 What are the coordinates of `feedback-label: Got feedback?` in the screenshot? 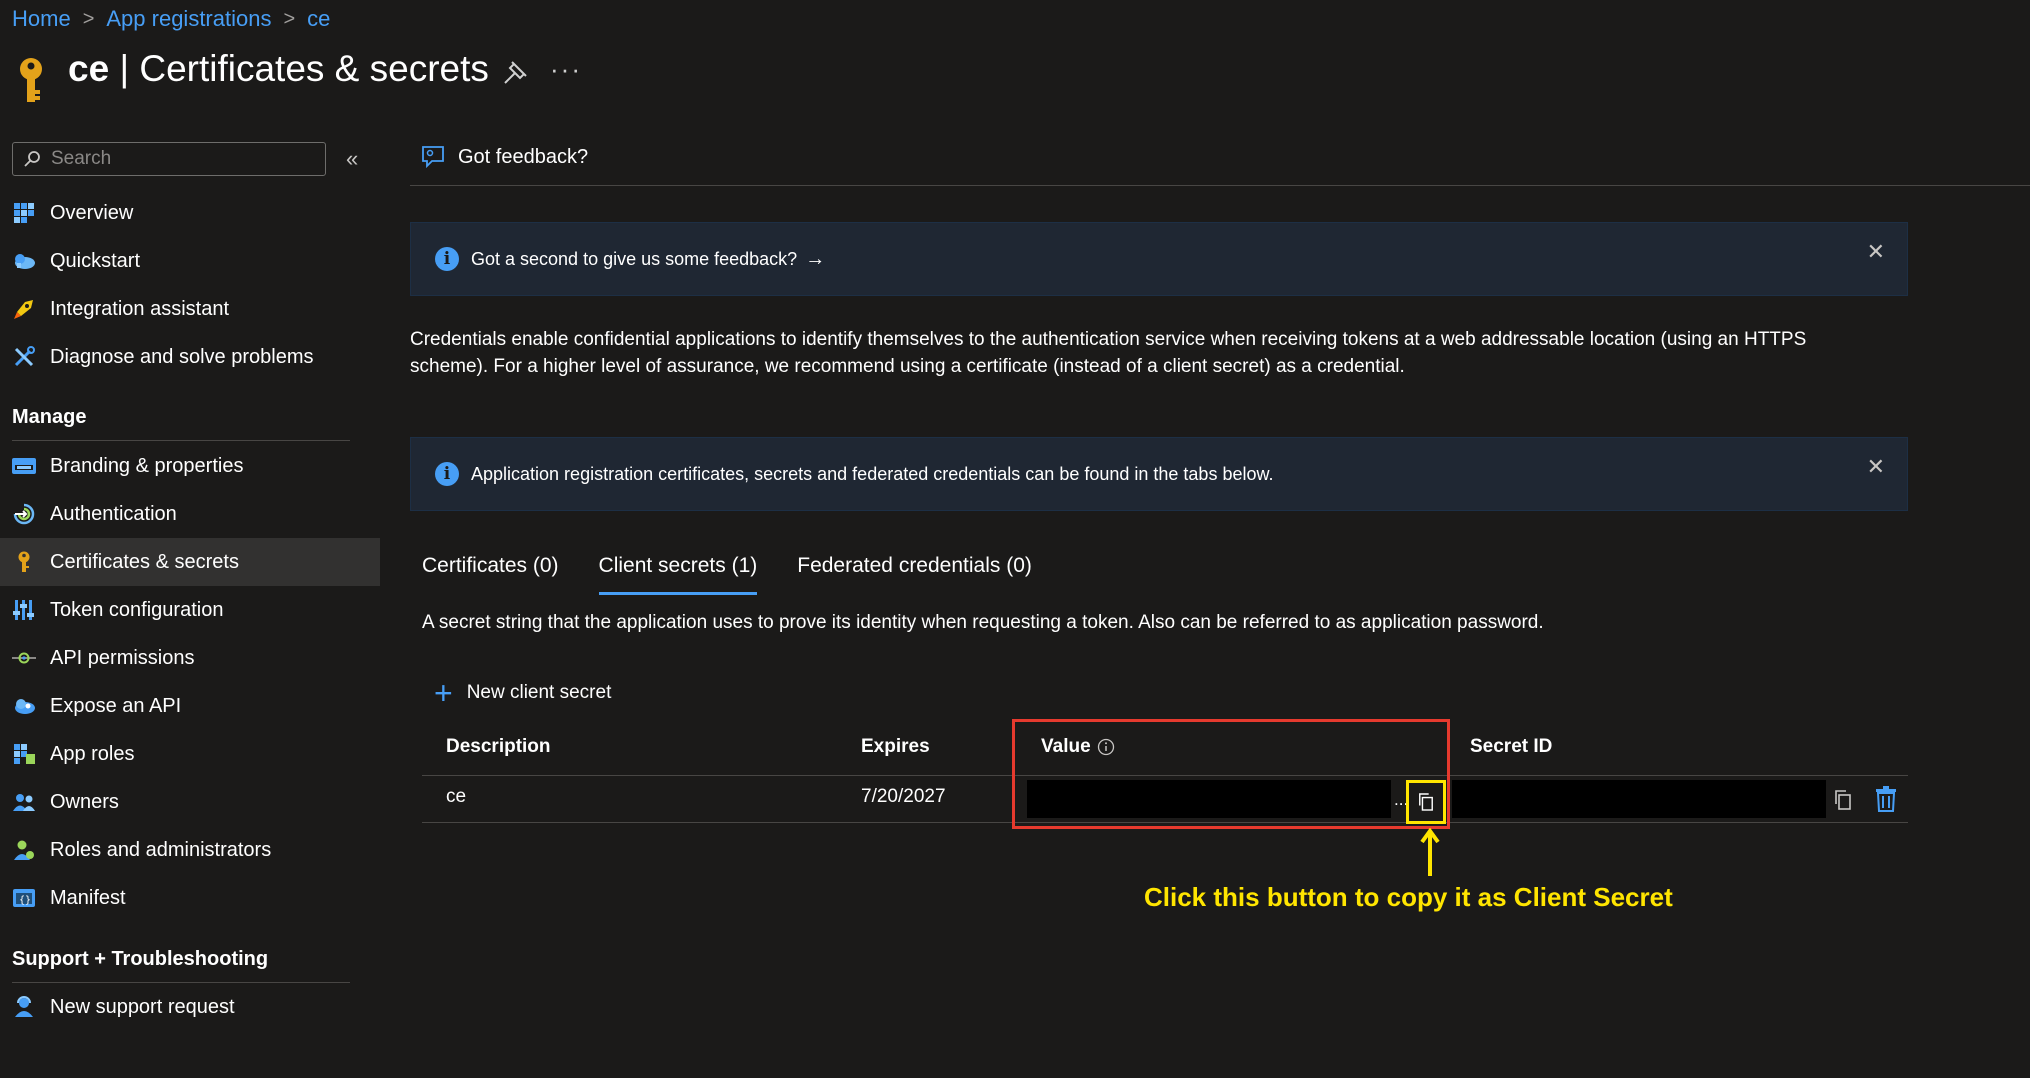 It's located at (523, 156).